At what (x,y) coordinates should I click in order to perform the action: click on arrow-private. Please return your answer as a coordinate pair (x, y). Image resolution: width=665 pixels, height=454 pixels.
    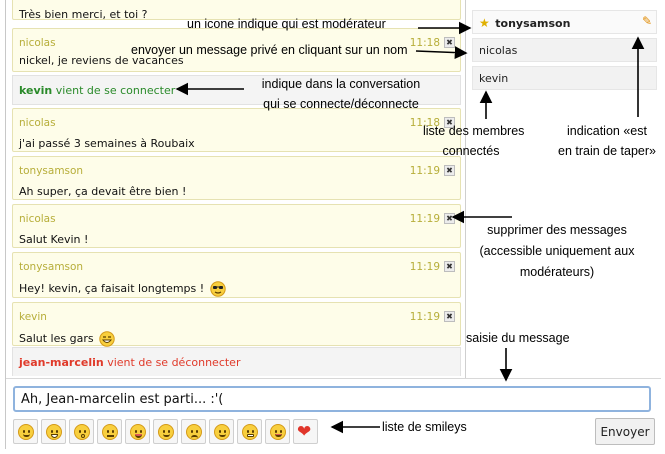
    Looking at the image, I should click on (441, 52).